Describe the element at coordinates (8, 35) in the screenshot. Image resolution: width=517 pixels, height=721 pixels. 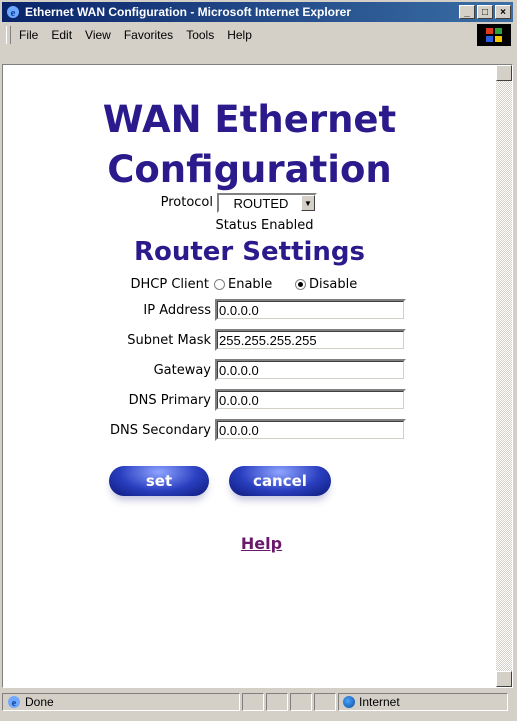
I see `toolbar-grip` at that location.